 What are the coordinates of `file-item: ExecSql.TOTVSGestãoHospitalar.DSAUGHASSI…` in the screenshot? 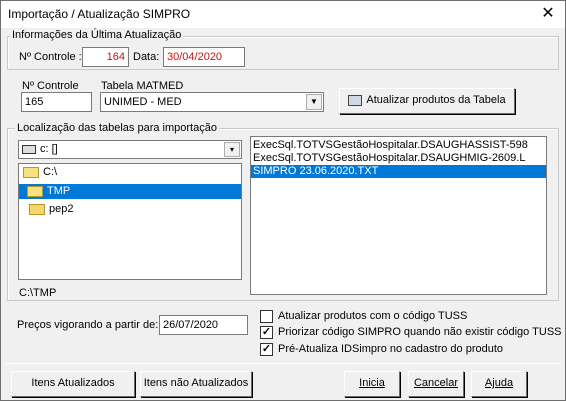 It's located at (398, 145).